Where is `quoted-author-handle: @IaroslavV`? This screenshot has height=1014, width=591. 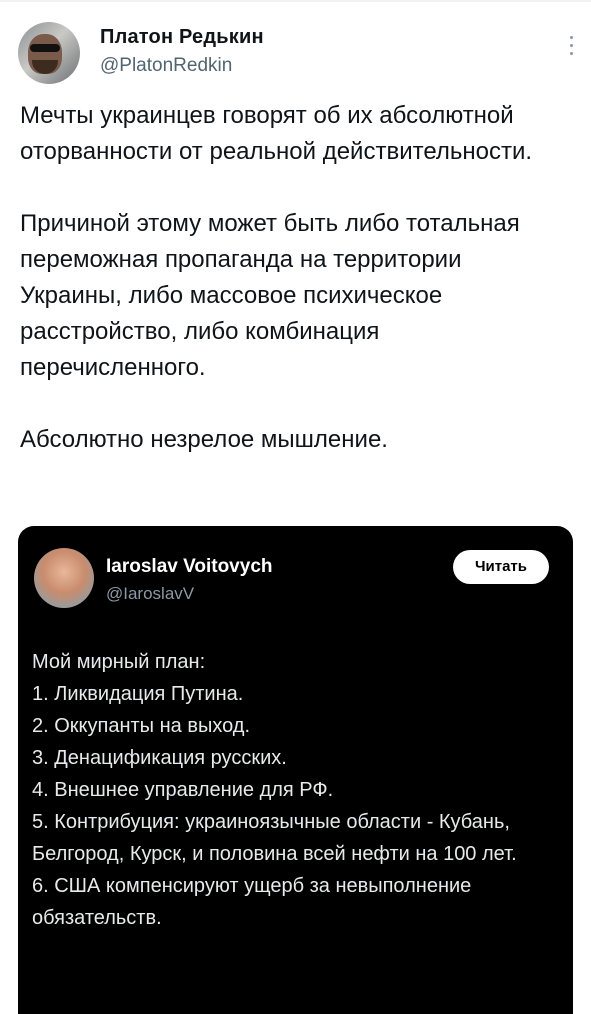
quoted-author-handle: @IaroslavV is located at coordinates (189, 594).